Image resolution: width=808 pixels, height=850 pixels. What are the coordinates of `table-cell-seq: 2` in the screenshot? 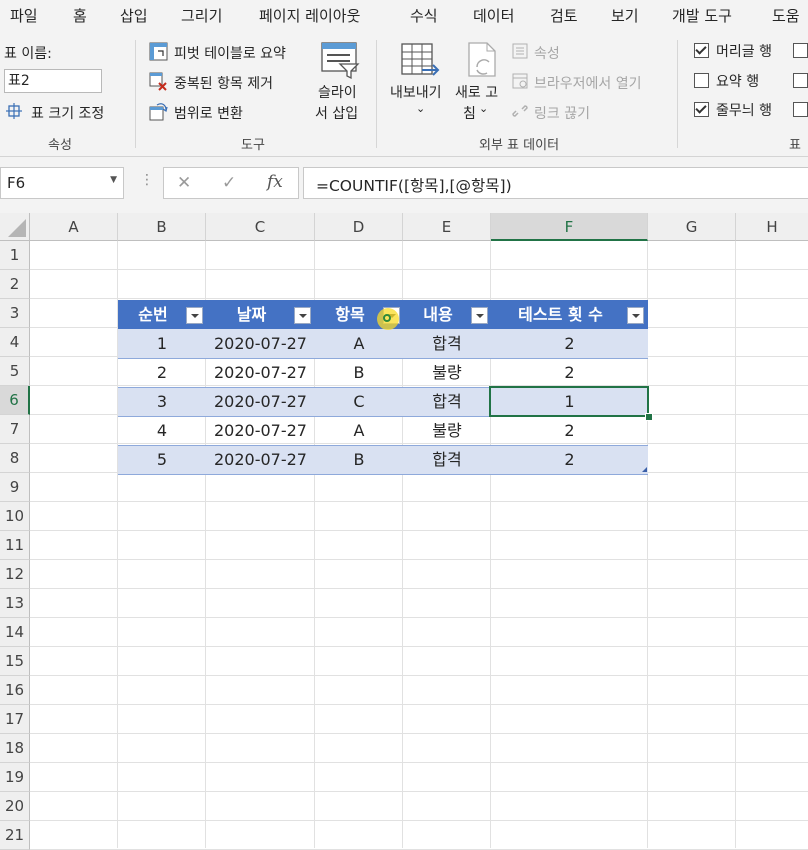 It's located at (162, 372).